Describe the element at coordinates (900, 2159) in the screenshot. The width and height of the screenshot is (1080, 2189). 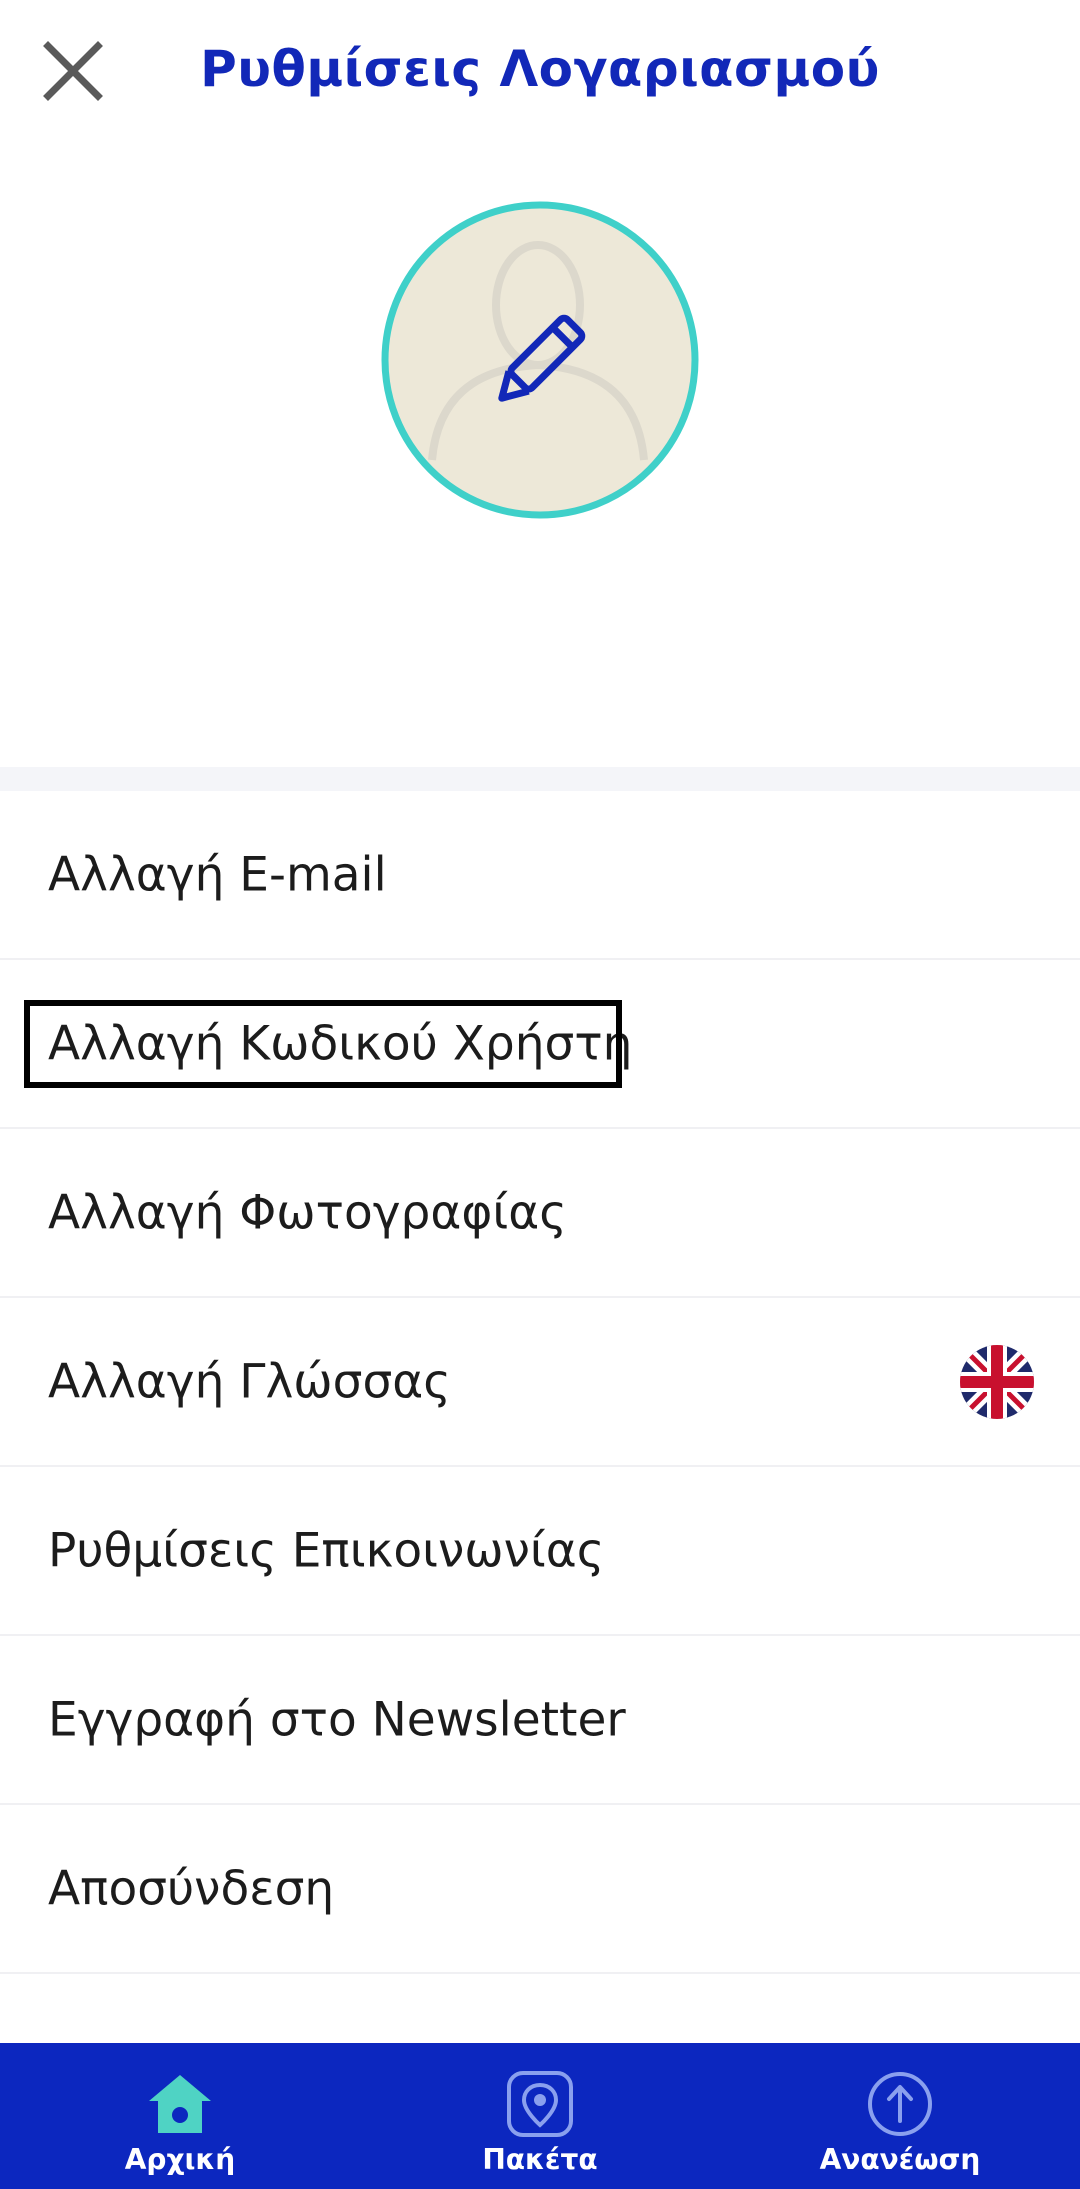
I see `tab-label: Ανανέωση` at that location.